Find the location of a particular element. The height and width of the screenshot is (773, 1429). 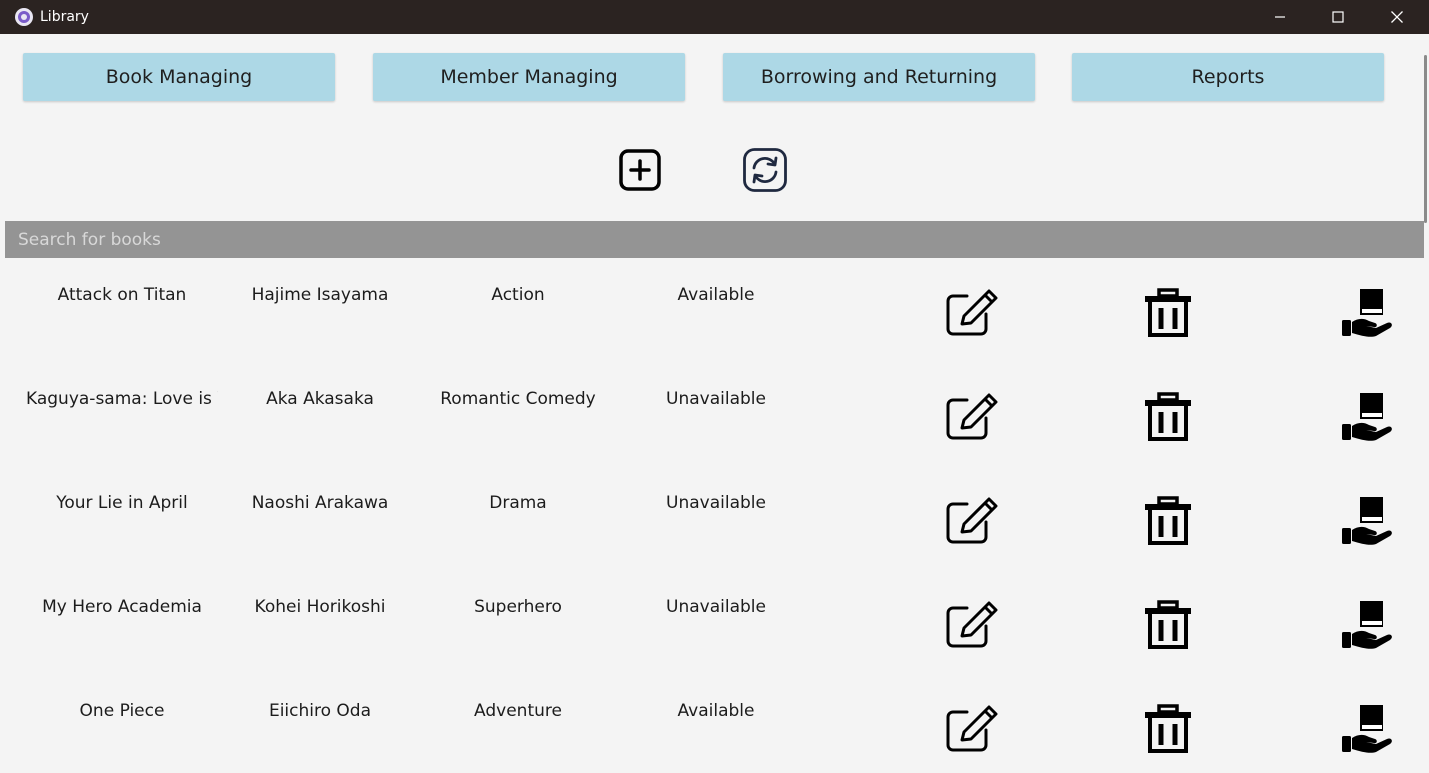

book-author: Eiichiro Oda is located at coordinates (320, 711).